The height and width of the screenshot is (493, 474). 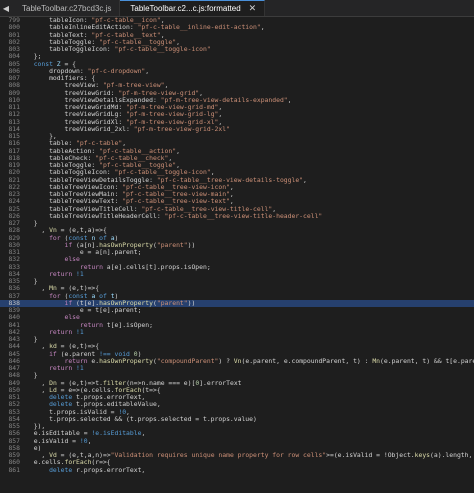 I want to click on tab-bar-empty-space, so click(x=369, y=8).